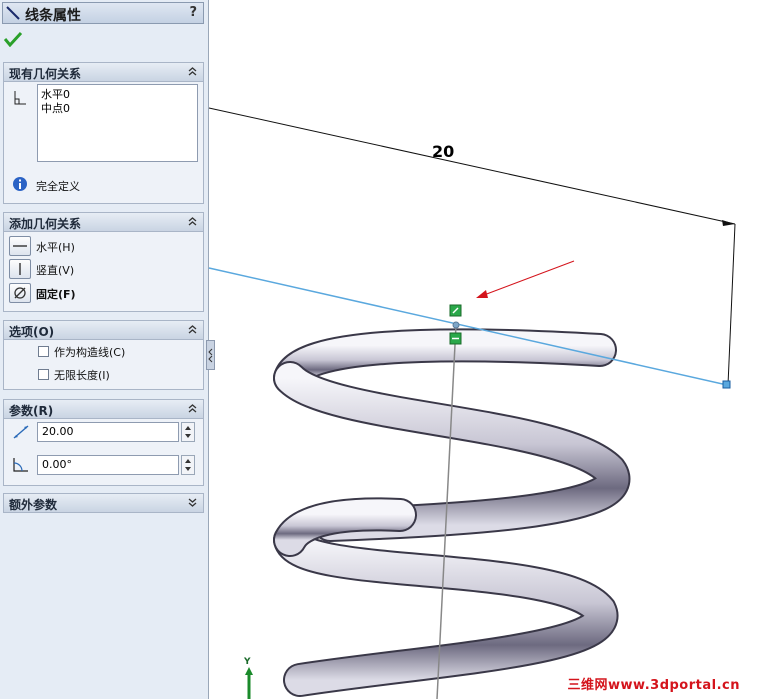  Describe the element at coordinates (443, 151) in the screenshot. I see `dimension-value-20: 20` at that location.